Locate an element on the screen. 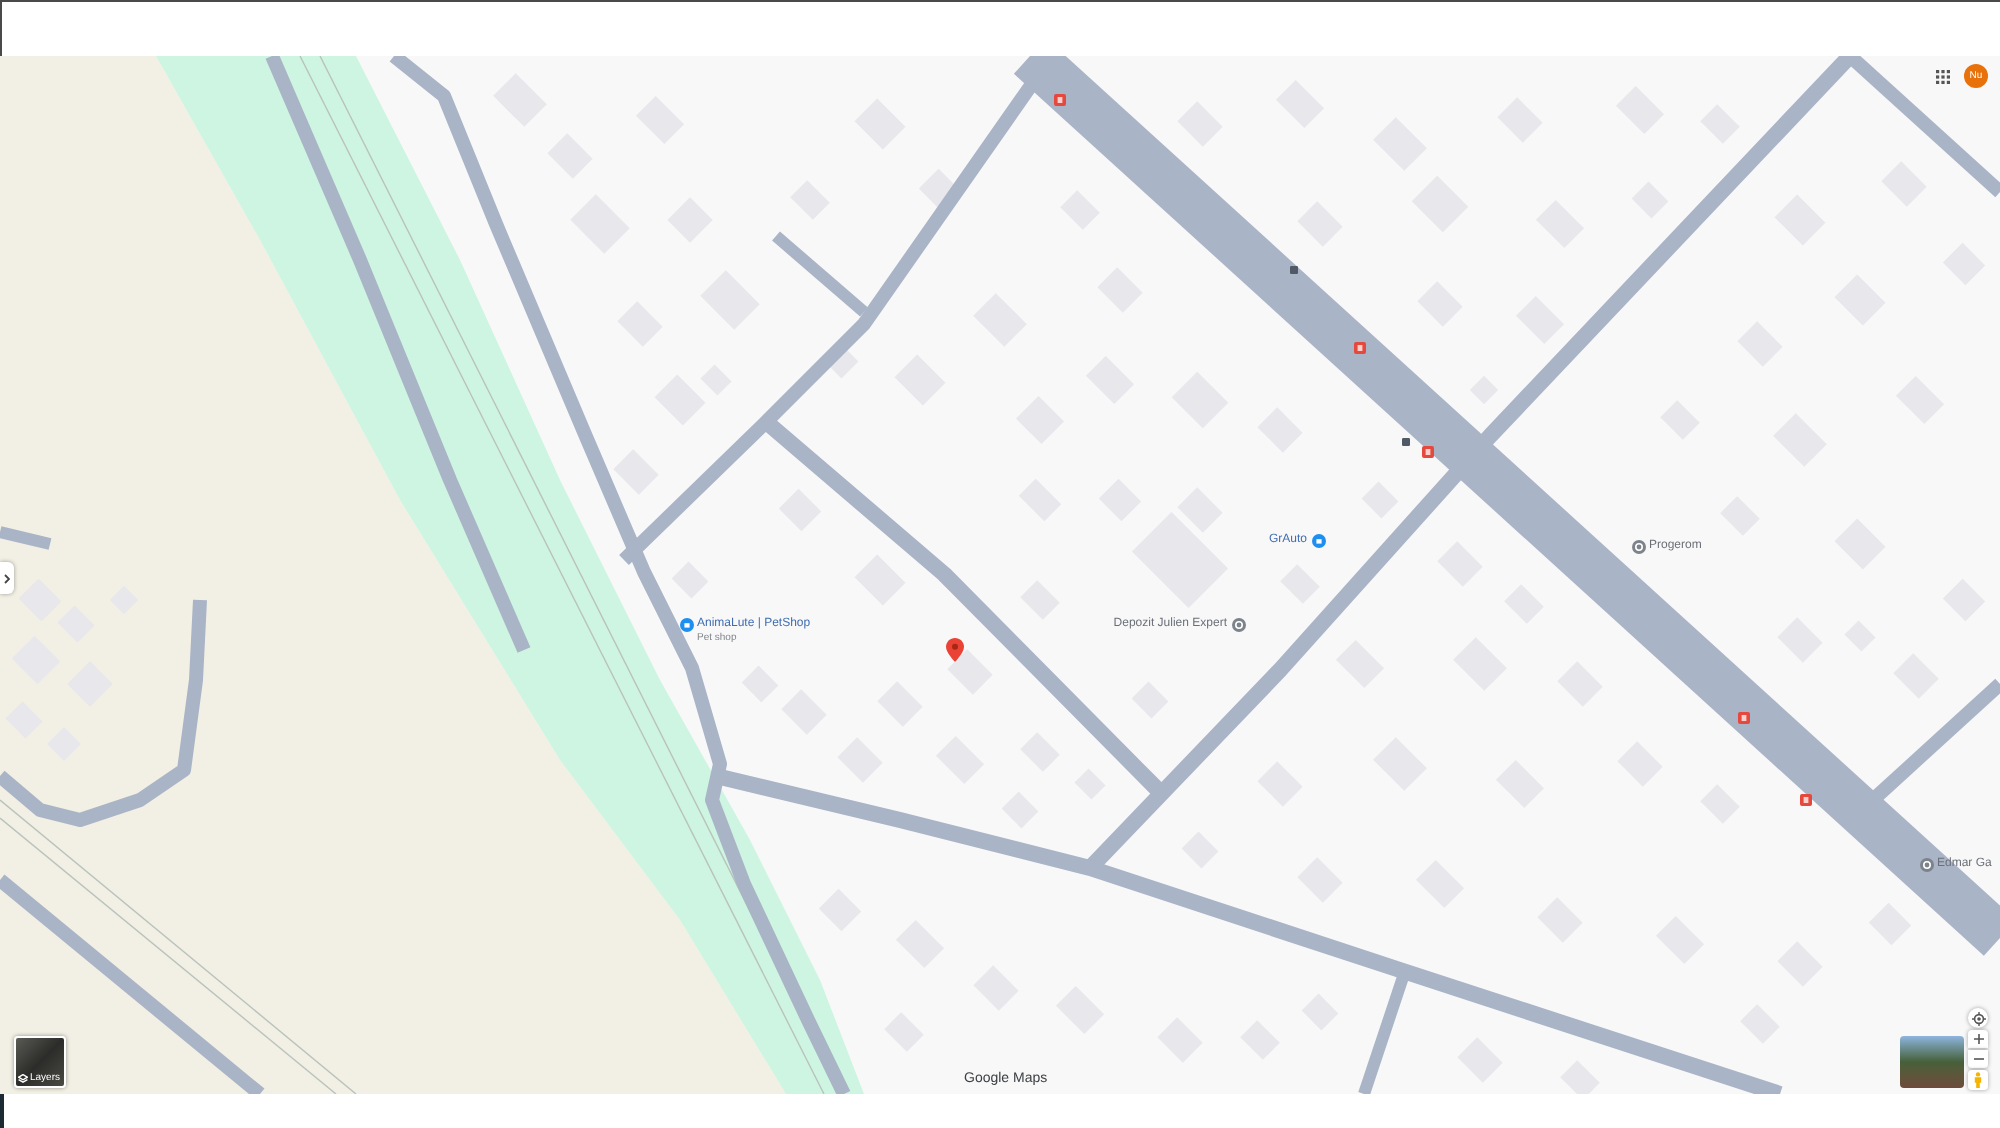 Image resolution: width=2000 pixels, height=1128 pixels. chevron-right-icon is located at coordinates (7, 578).